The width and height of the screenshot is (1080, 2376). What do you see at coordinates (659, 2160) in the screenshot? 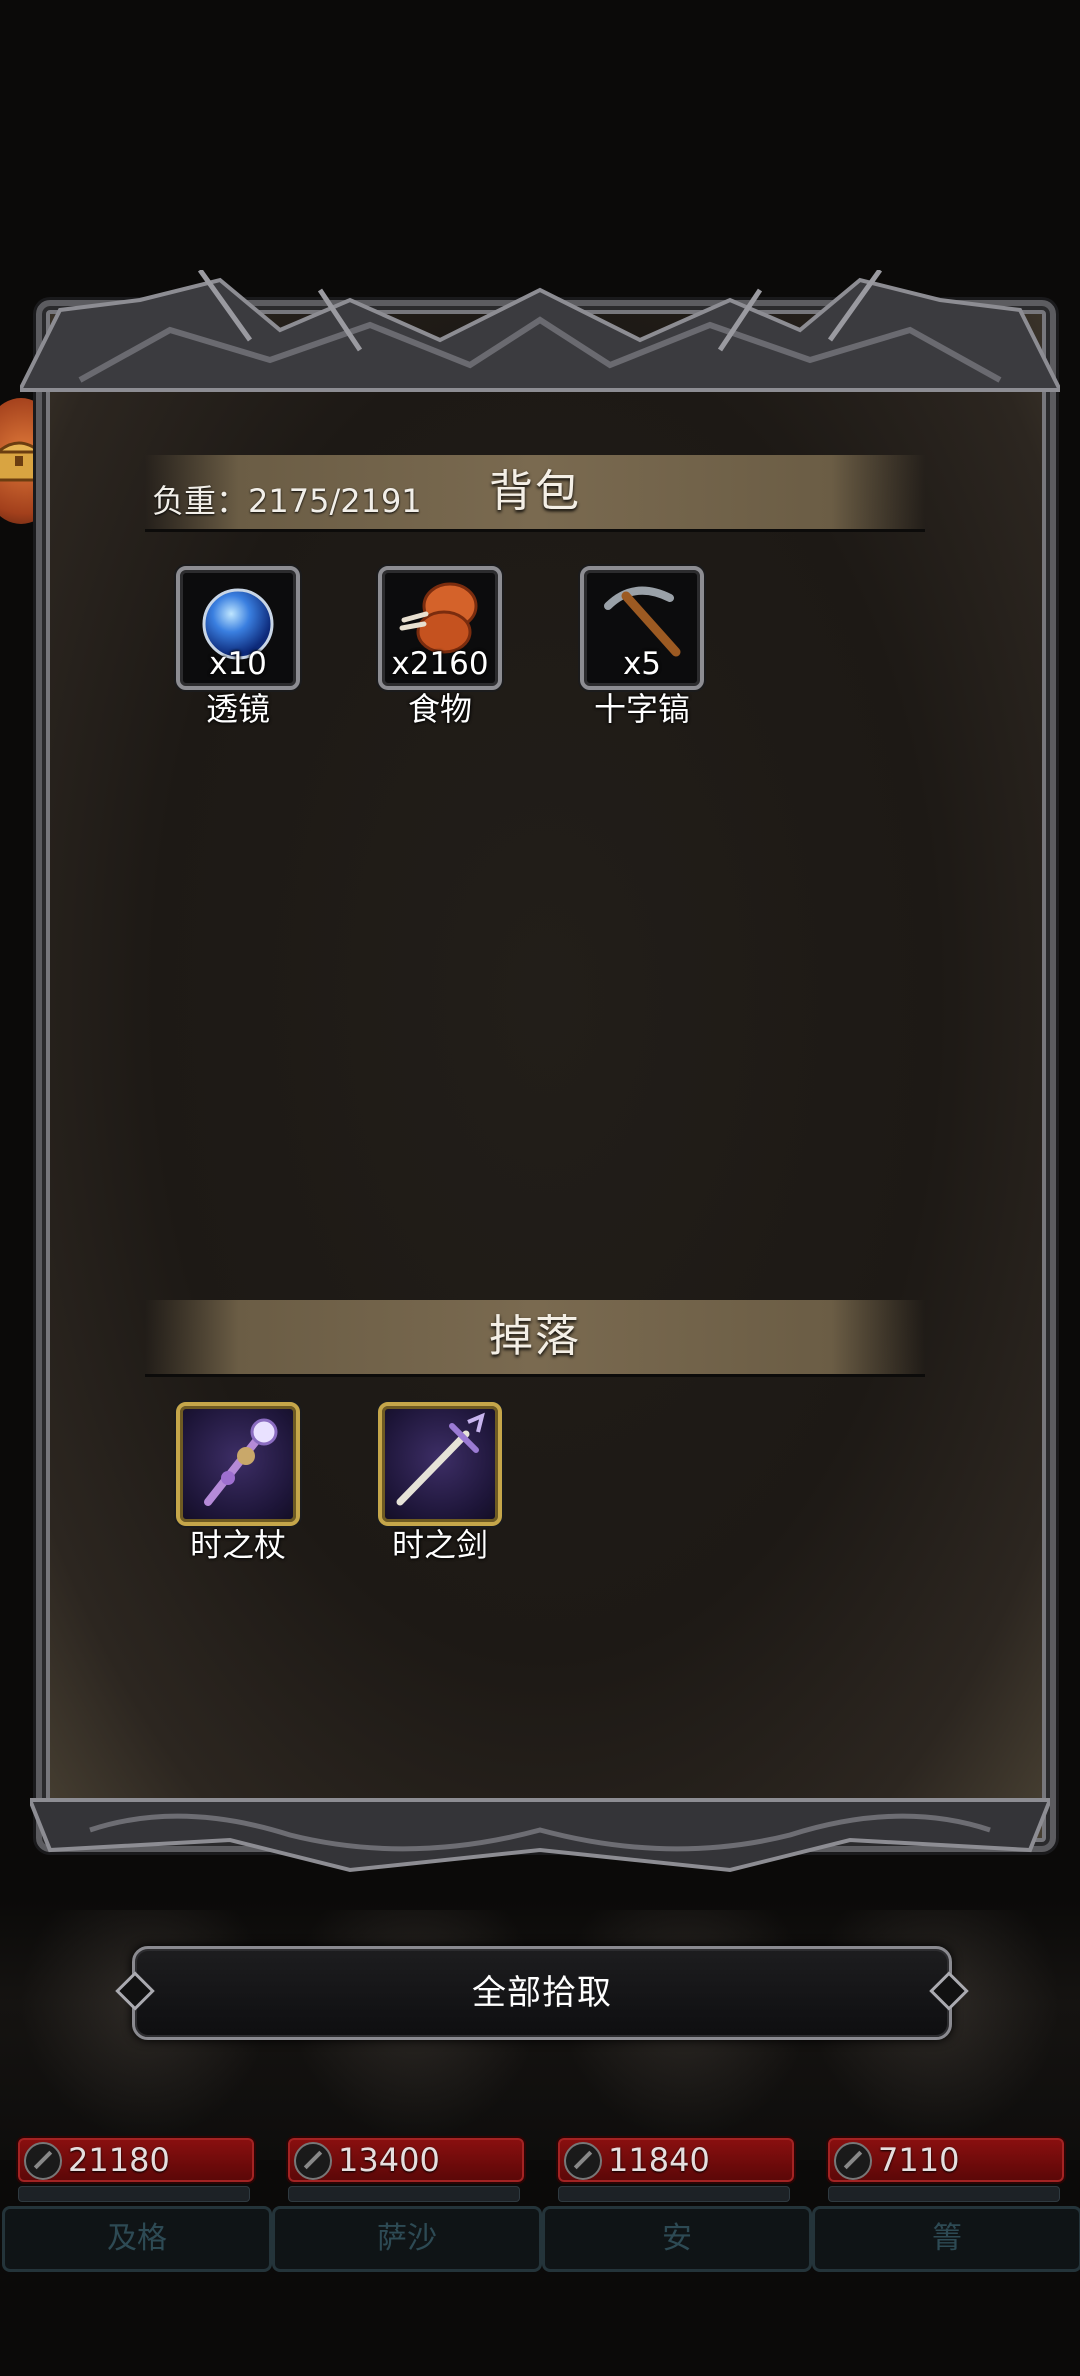
I see `hp-value: 11840` at bounding box center [659, 2160].